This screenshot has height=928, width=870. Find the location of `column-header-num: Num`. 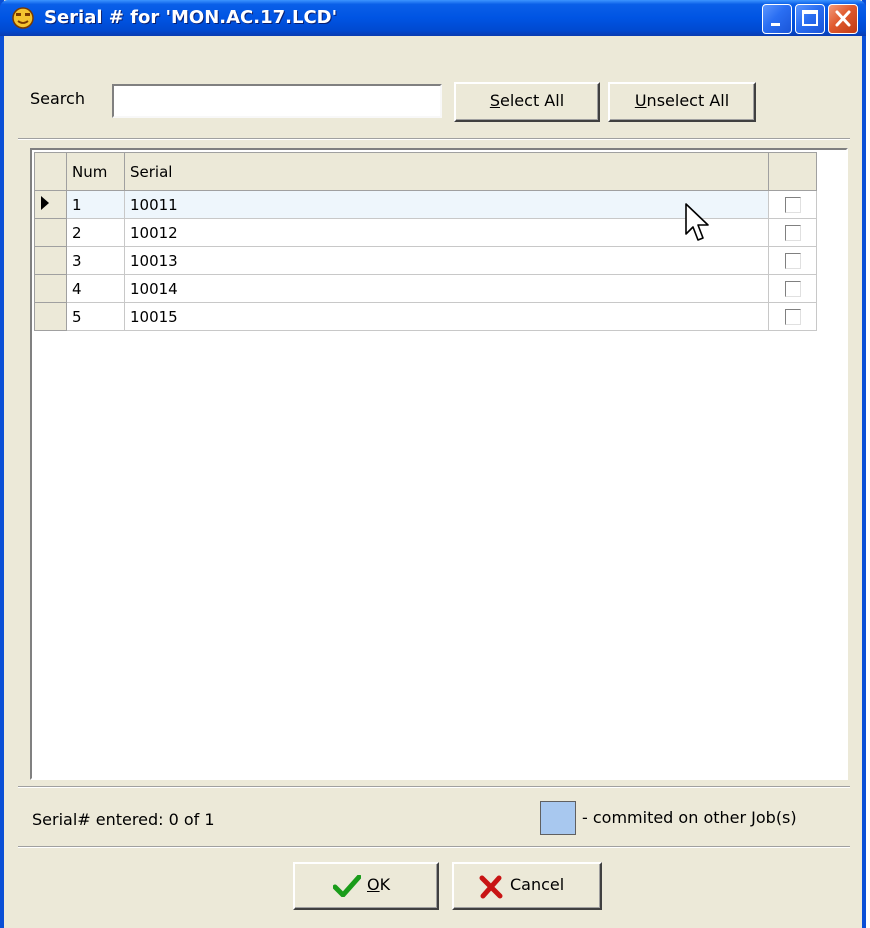

column-header-num: Num is located at coordinates (95, 171).